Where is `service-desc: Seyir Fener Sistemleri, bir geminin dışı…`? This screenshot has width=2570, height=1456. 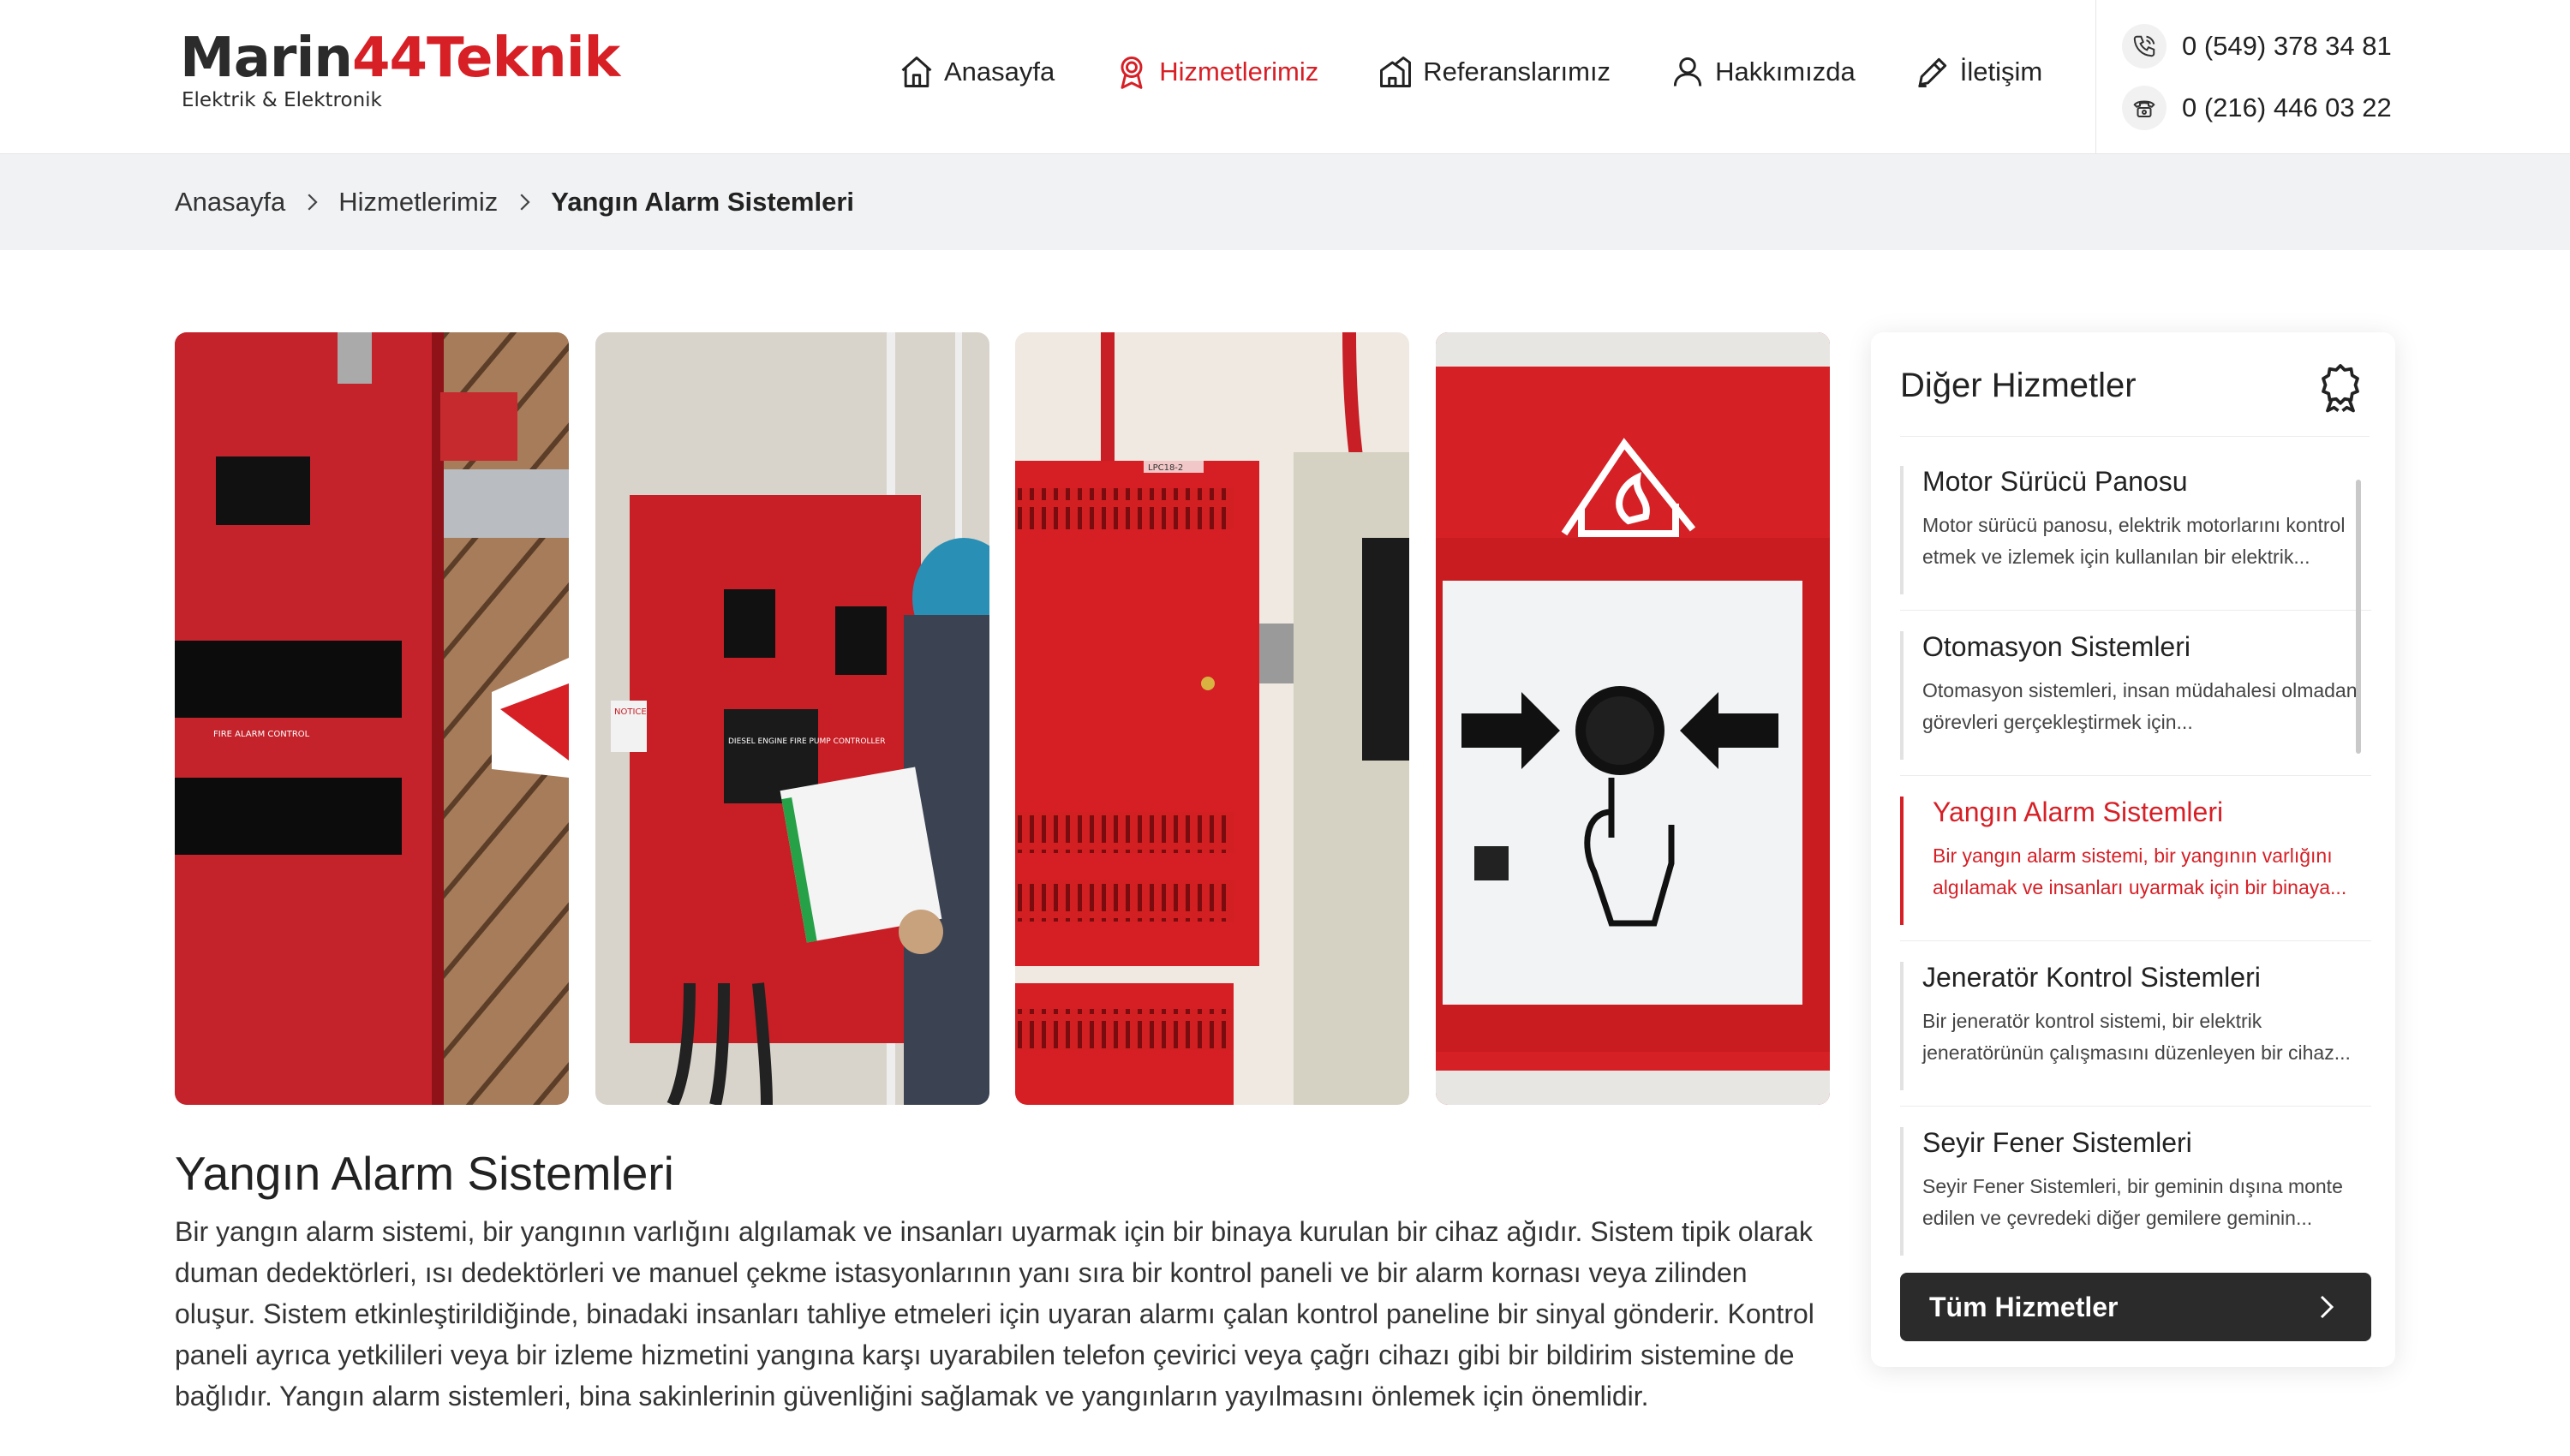 service-desc: Seyir Fener Sistemleri, bir geminin dışı… is located at coordinates (2133, 1202).